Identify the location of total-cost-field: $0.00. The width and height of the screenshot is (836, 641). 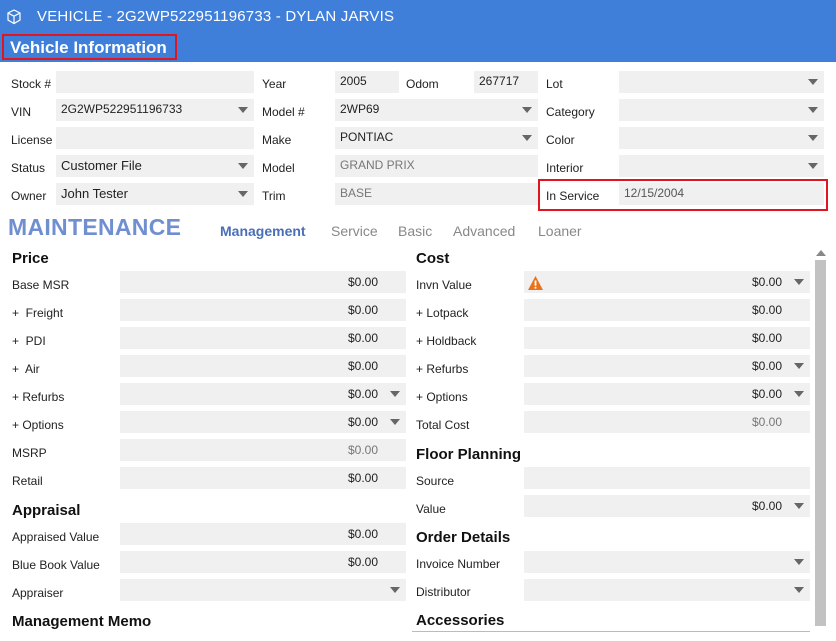
(667, 422).